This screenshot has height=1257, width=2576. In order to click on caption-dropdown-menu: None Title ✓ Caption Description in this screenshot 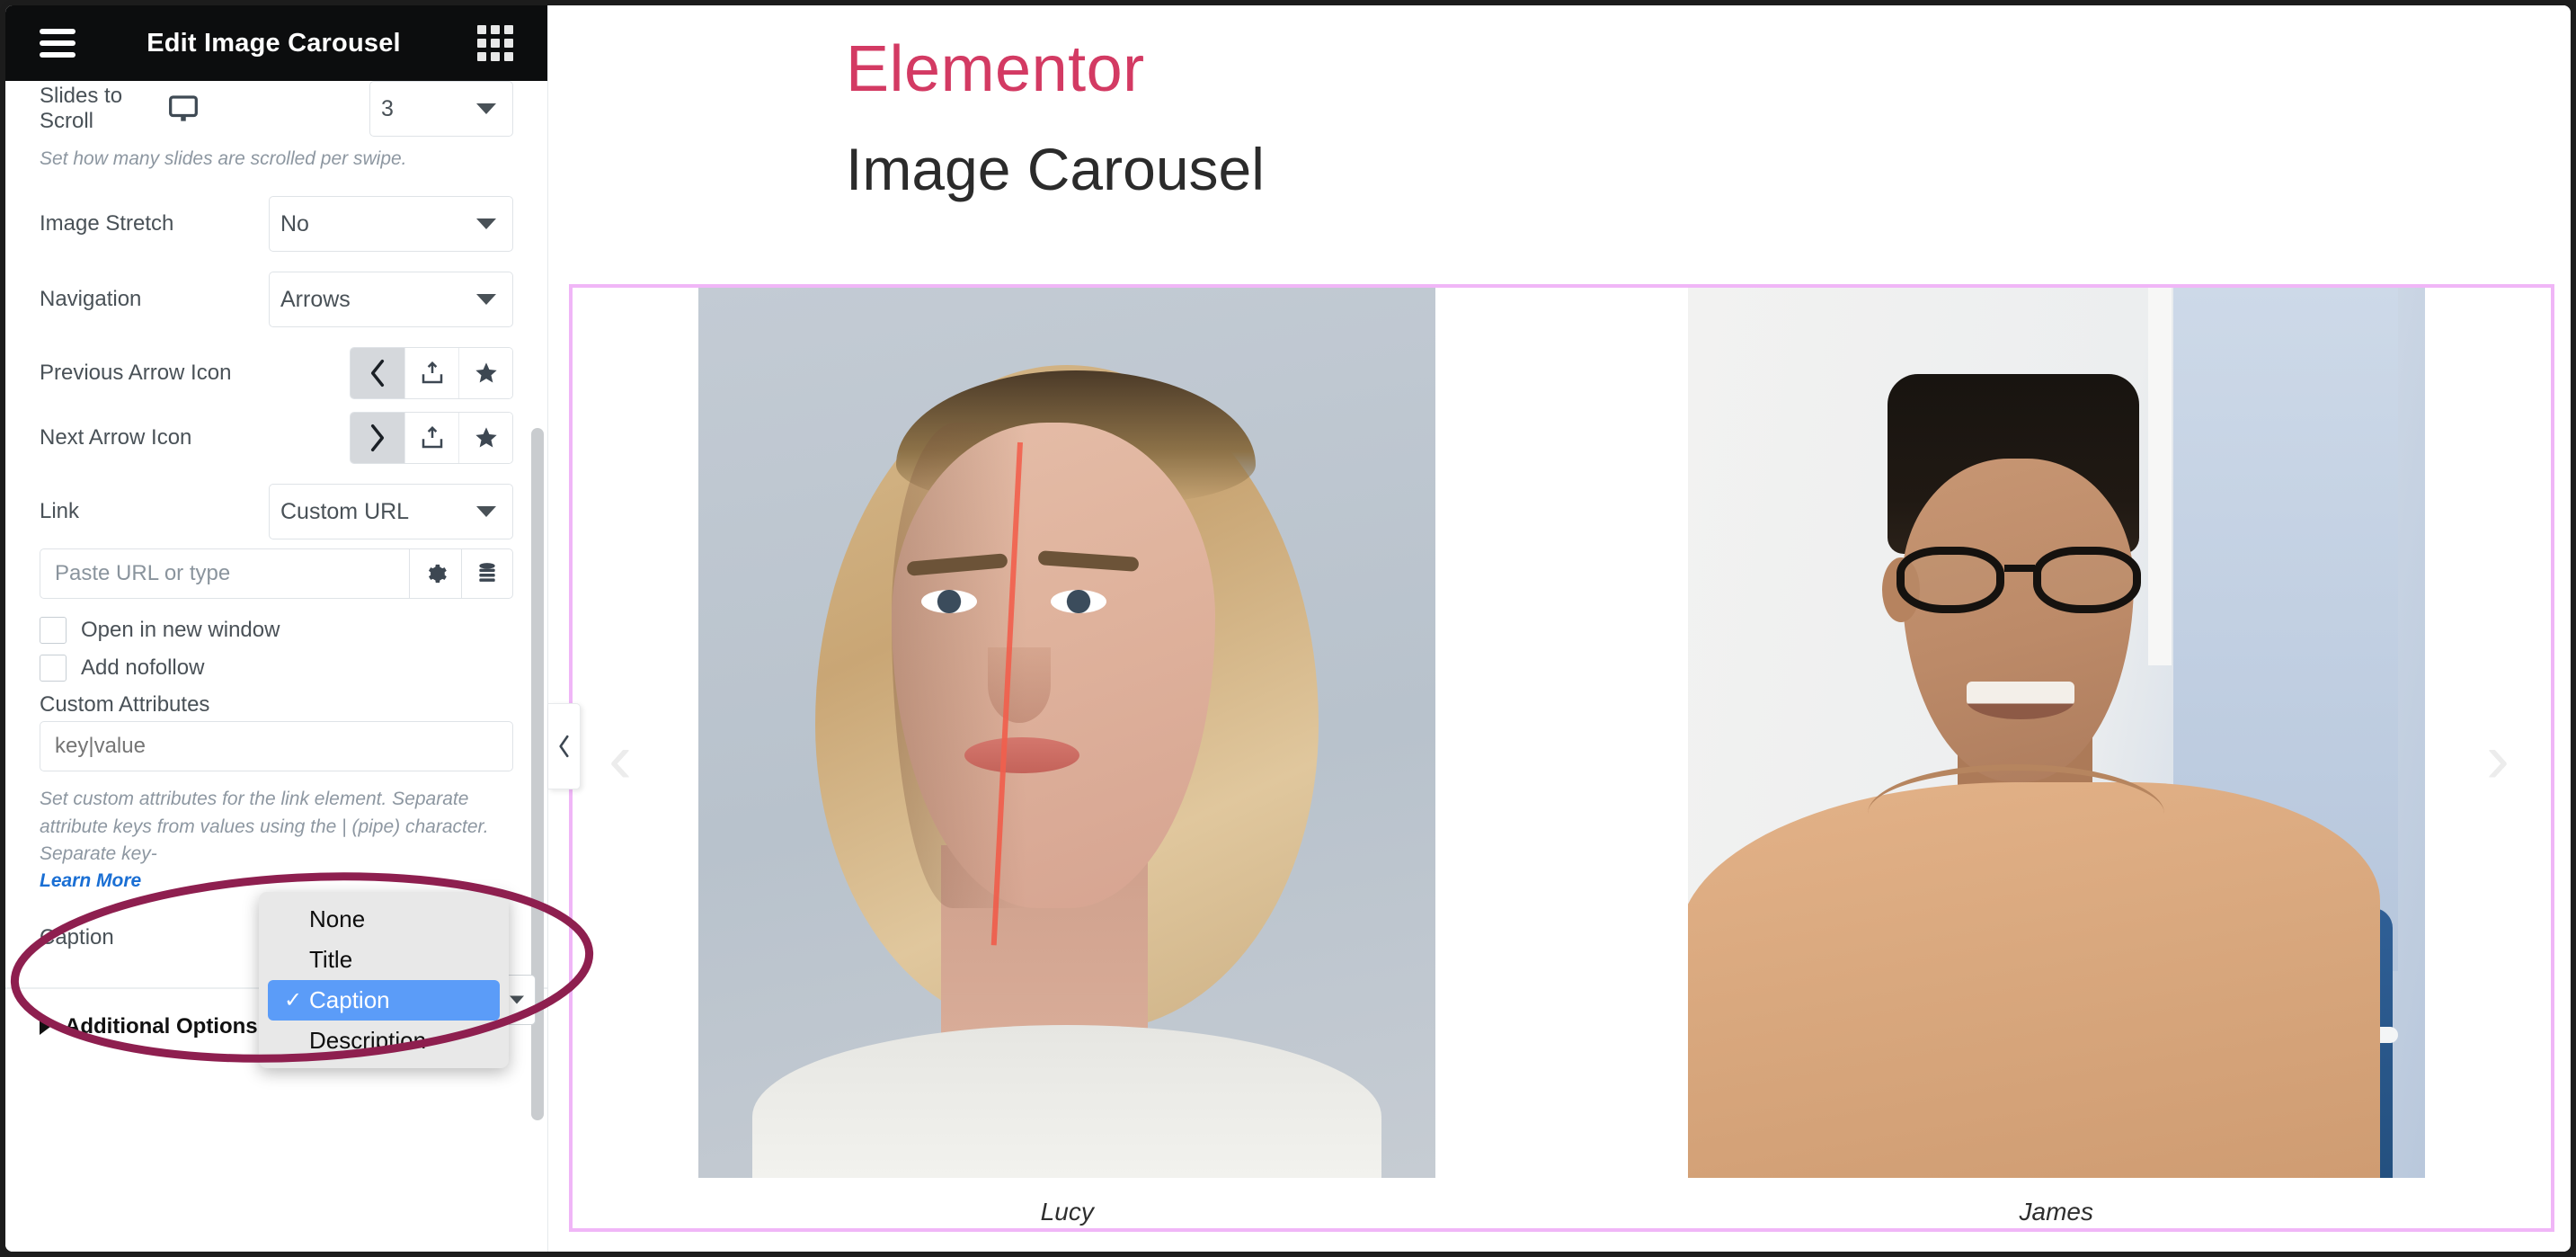, I will do `click(384, 980)`.